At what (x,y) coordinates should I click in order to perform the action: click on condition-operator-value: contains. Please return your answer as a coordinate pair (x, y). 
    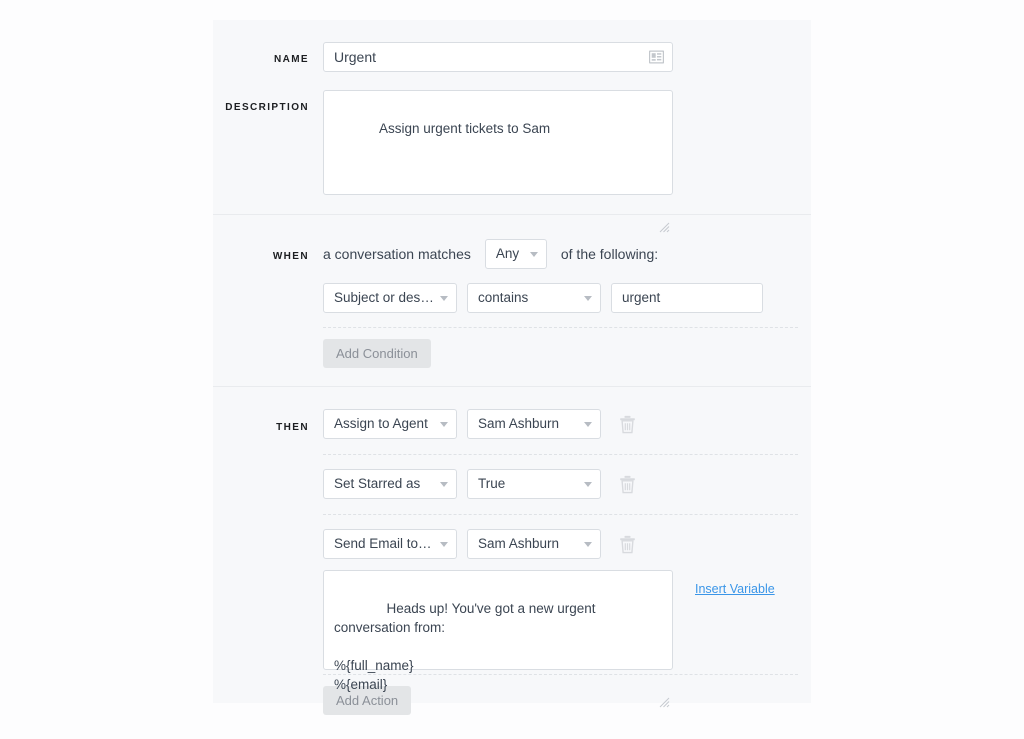
    Looking at the image, I should click on (503, 298).